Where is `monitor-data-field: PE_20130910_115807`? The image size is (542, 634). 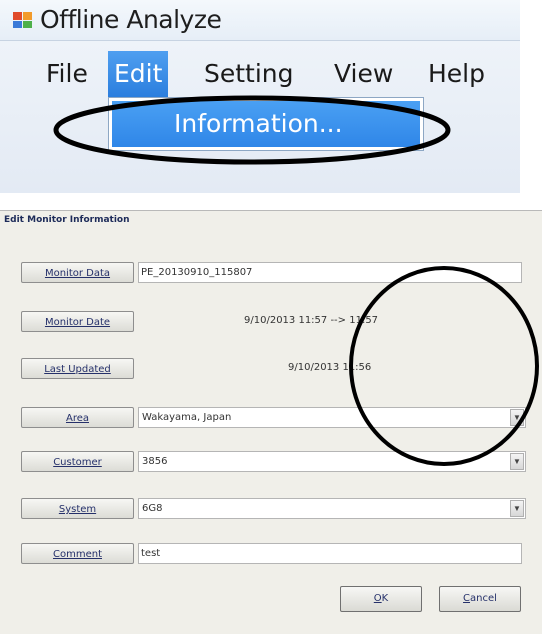 monitor-data-field: PE_20130910_115807 is located at coordinates (330, 272).